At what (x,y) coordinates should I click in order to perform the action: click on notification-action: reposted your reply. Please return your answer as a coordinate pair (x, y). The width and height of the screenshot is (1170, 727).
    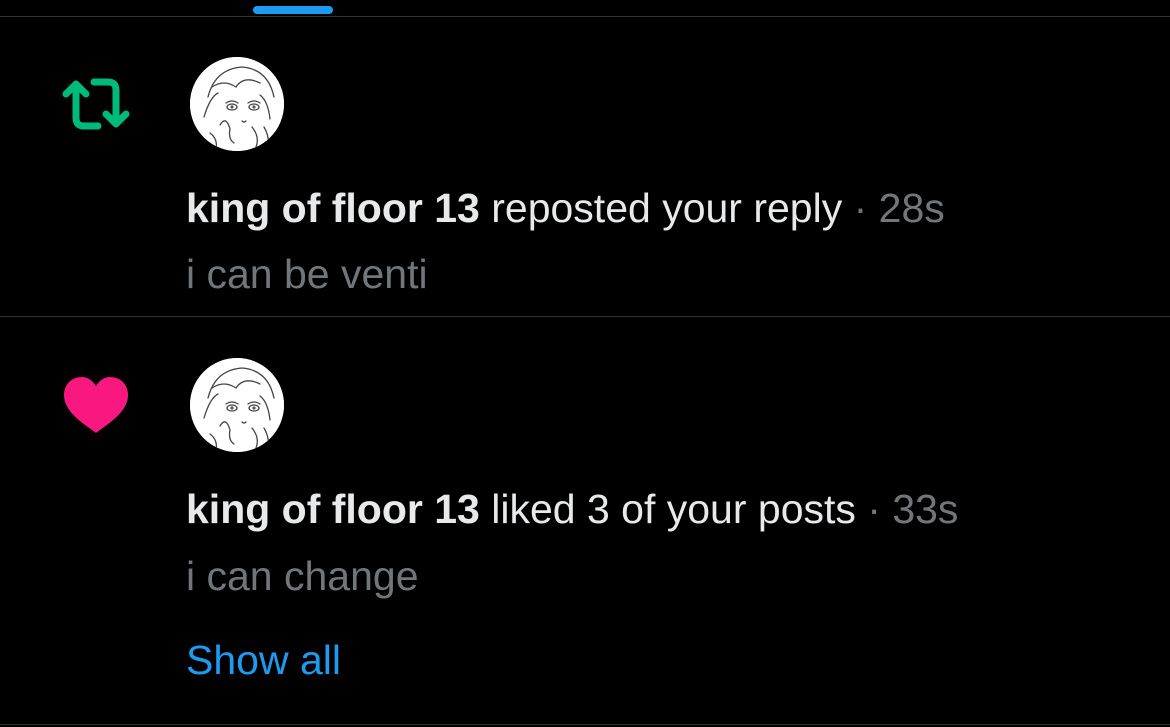
    Looking at the image, I should click on (661, 208).